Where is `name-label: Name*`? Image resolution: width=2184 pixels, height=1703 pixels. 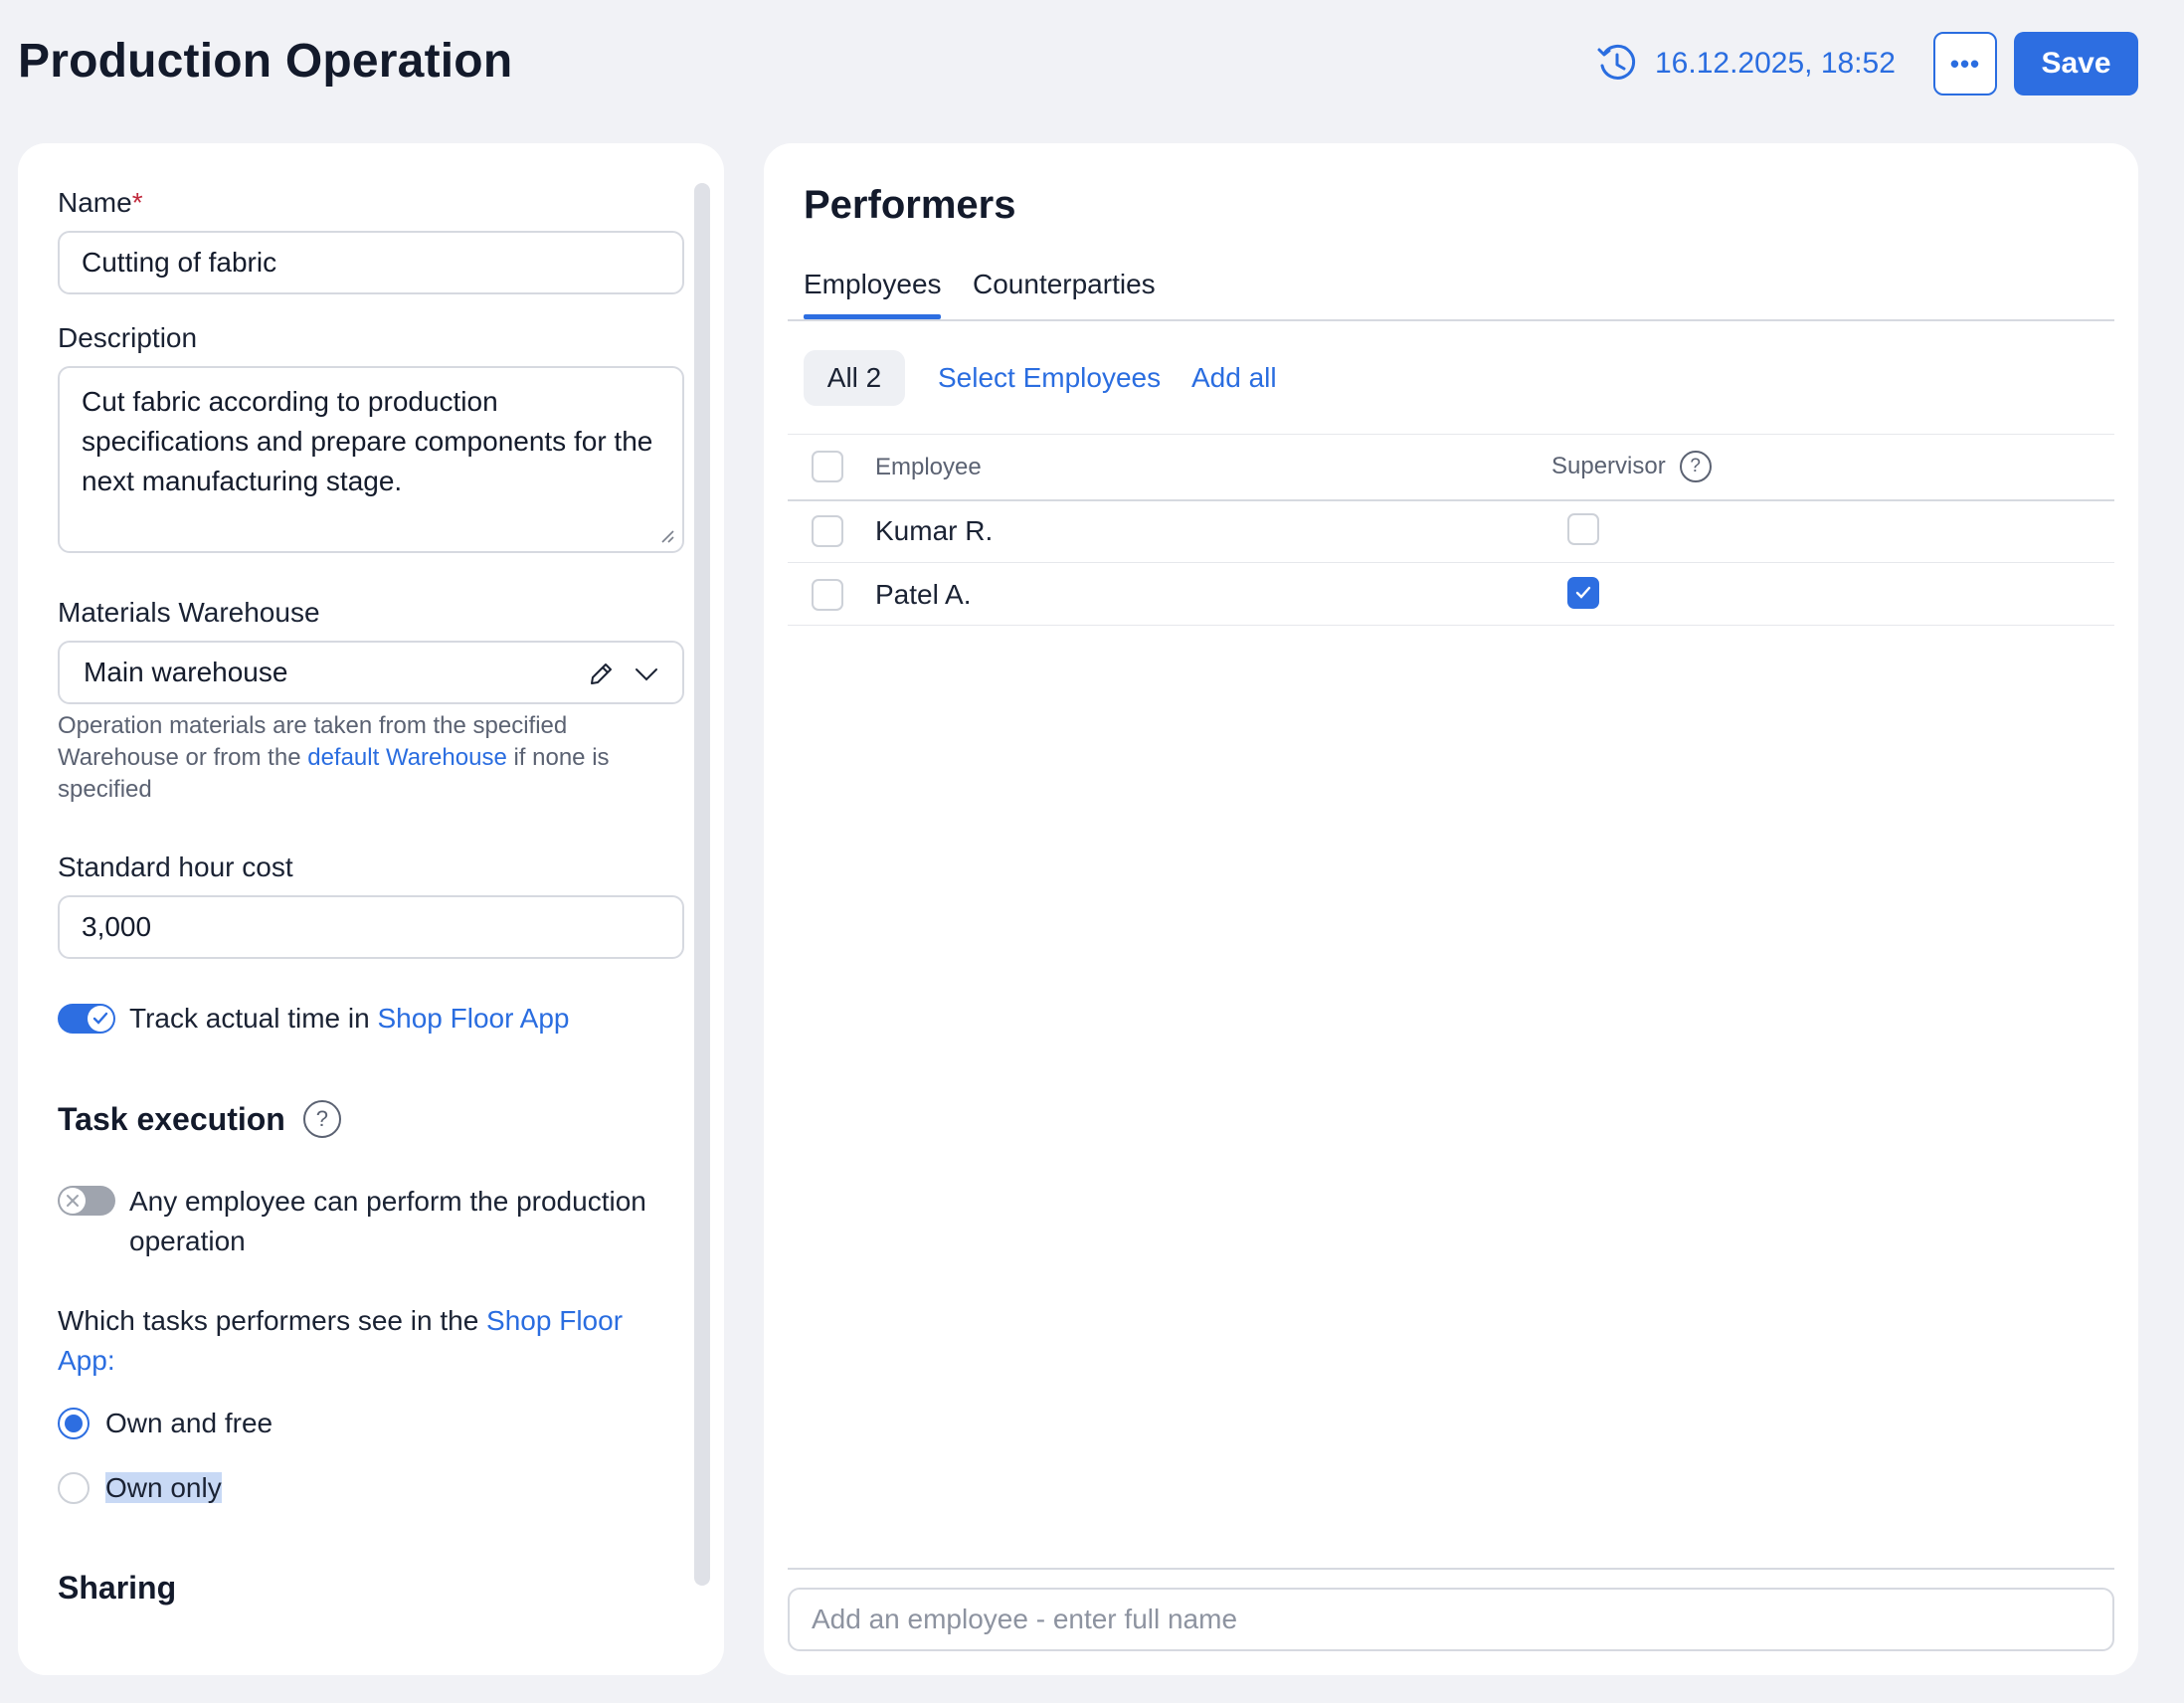
name-label: Name* is located at coordinates (100, 202).